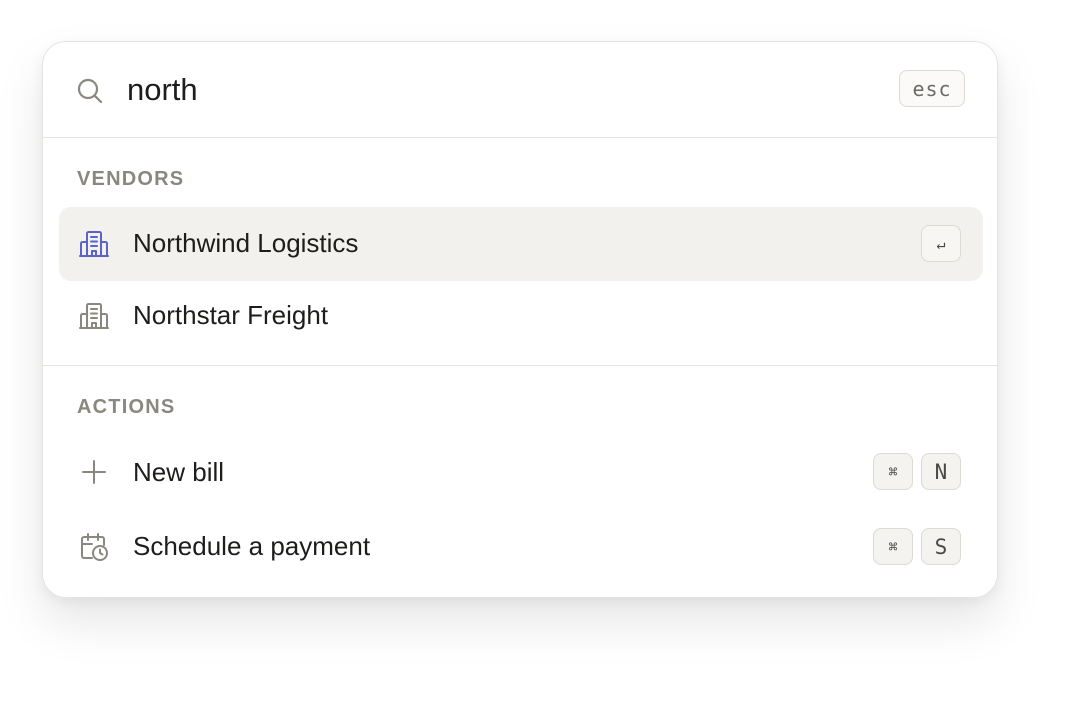 The height and width of the screenshot is (720, 1080). What do you see at coordinates (521, 244) in the screenshot?
I see `vendor-item-northwind-logistics: Northwind Logistics ↵` at bounding box center [521, 244].